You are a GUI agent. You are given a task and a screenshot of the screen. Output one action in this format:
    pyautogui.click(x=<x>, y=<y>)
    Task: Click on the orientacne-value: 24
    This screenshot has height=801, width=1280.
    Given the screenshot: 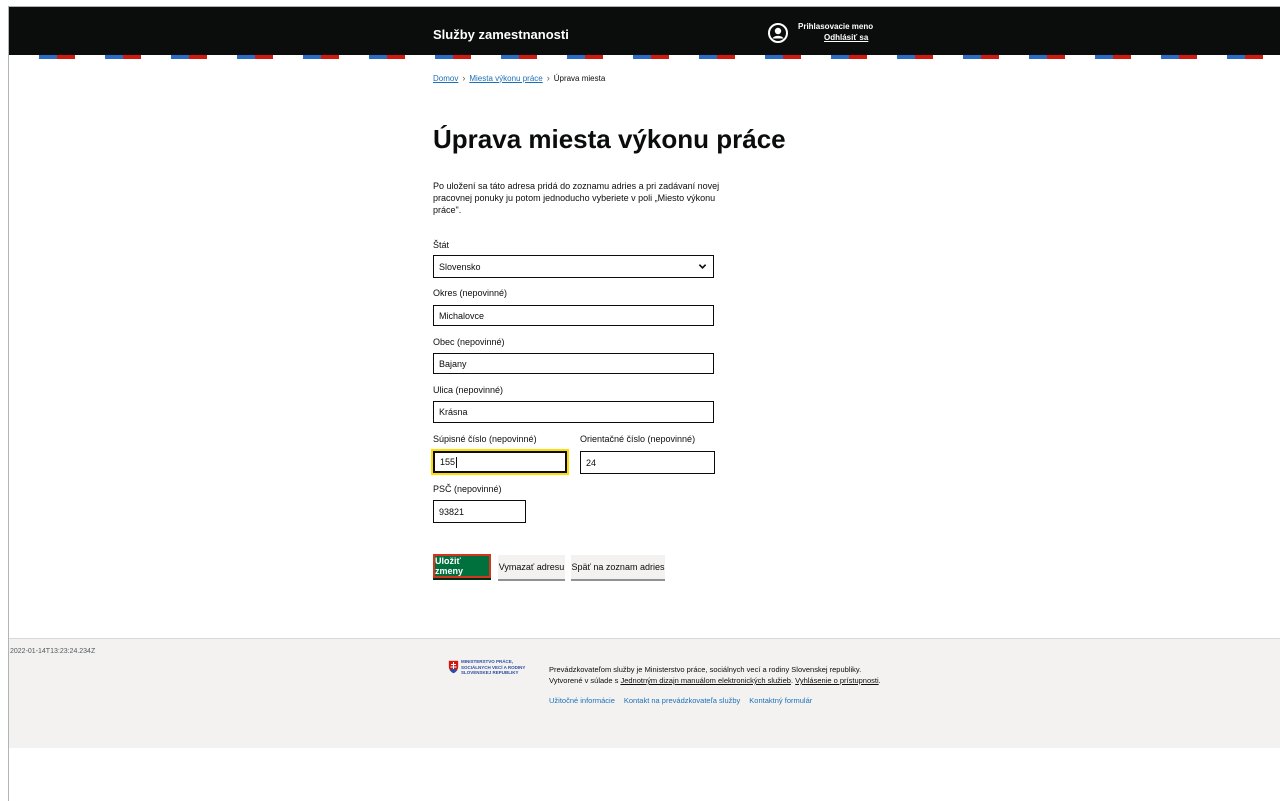 What is the action you would take?
    pyautogui.click(x=591, y=462)
    